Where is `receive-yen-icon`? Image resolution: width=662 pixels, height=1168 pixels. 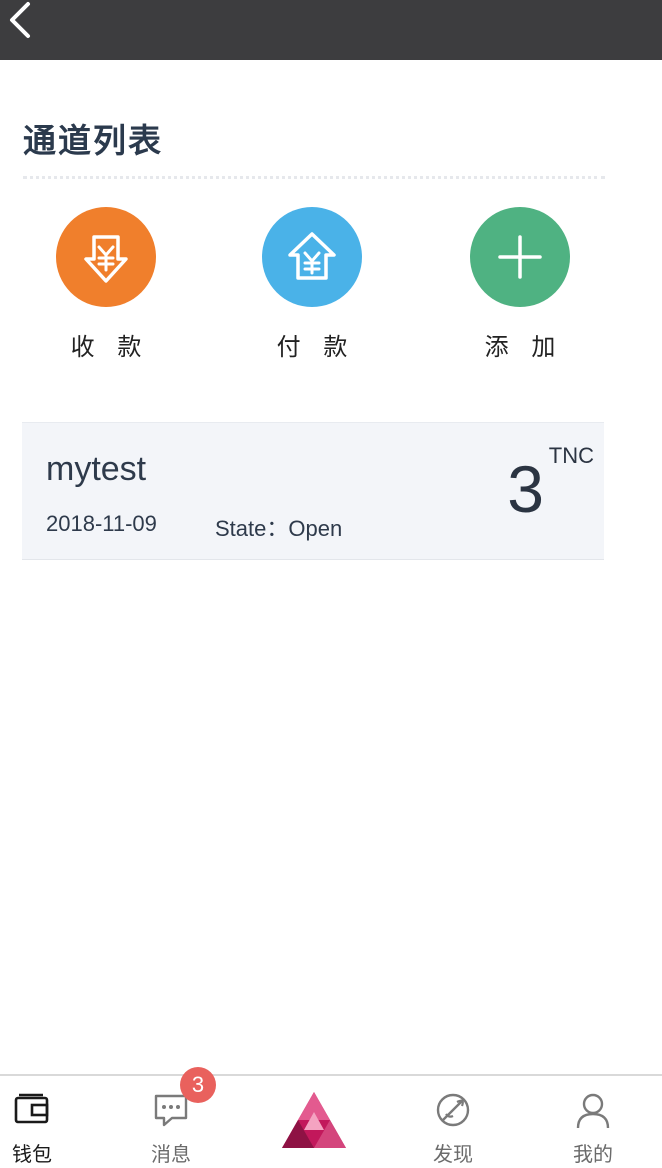
receive-yen-icon is located at coordinates (106, 259).